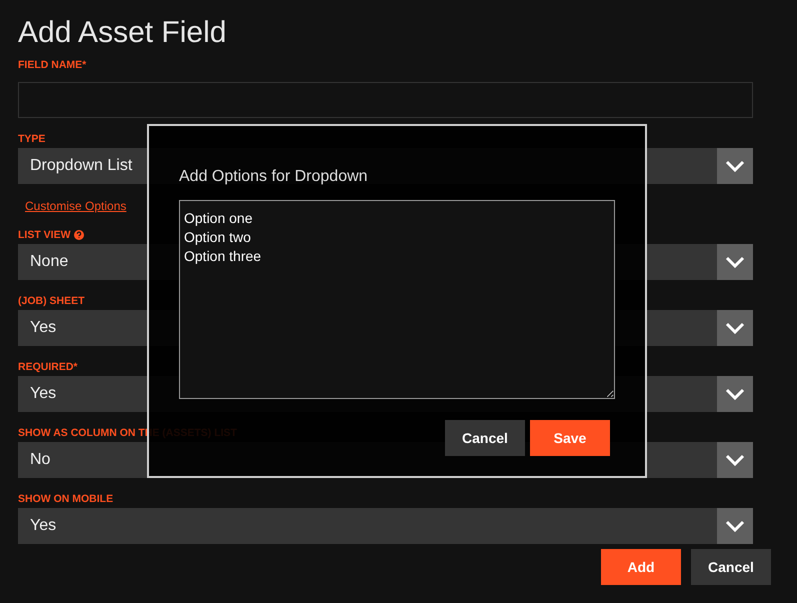 The width and height of the screenshot is (797, 603). Describe the element at coordinates (44, 235) in the screenshot. I see `field-label: LIST VIEW` at that location.